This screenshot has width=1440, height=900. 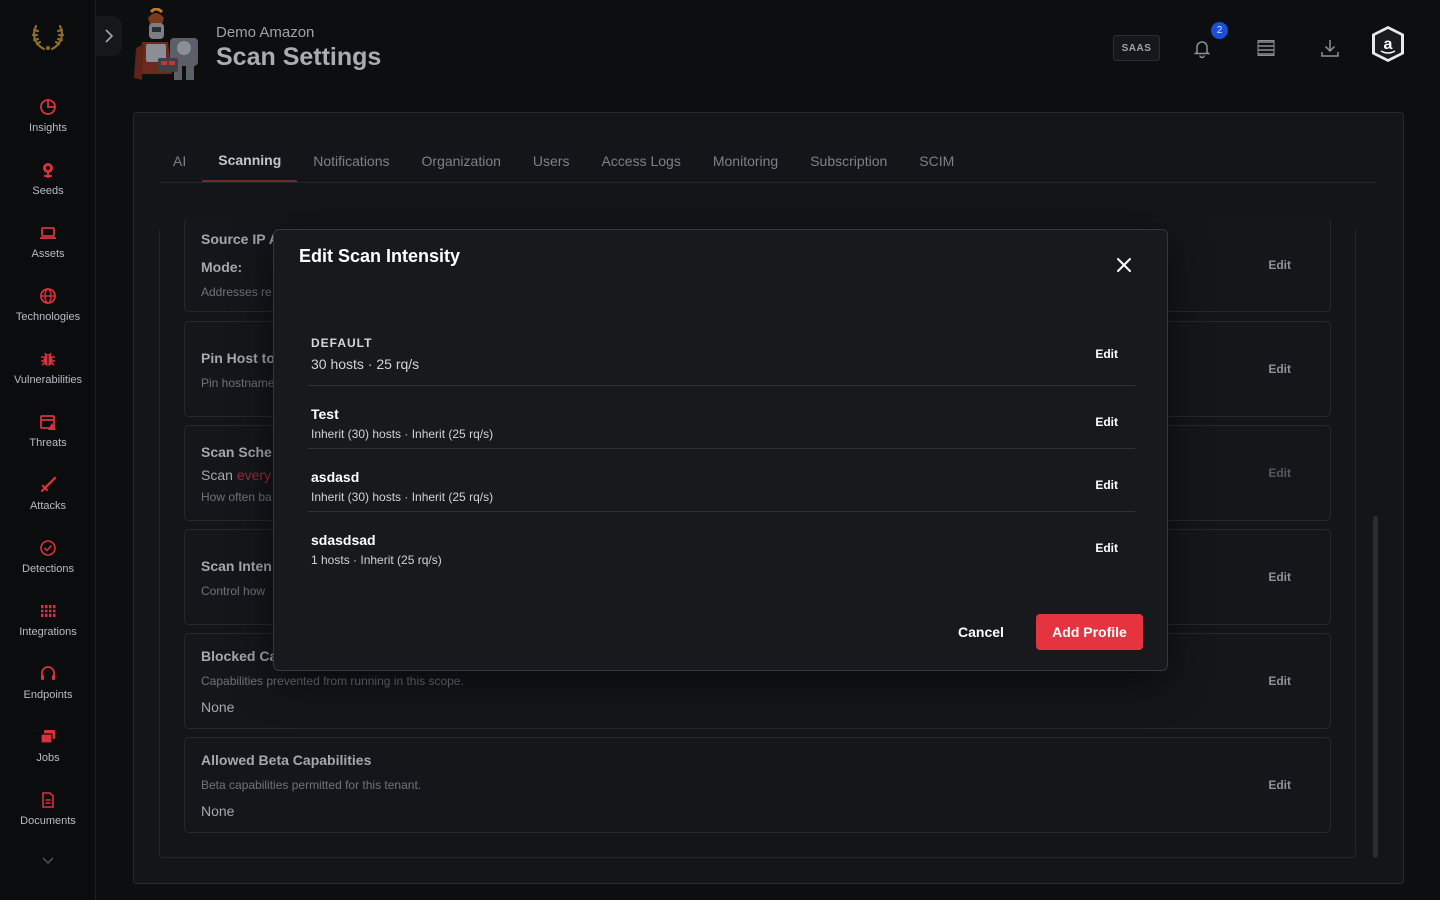 I want to click on sidebar-item-jobs: Jobs, so click(x=48, y=749).